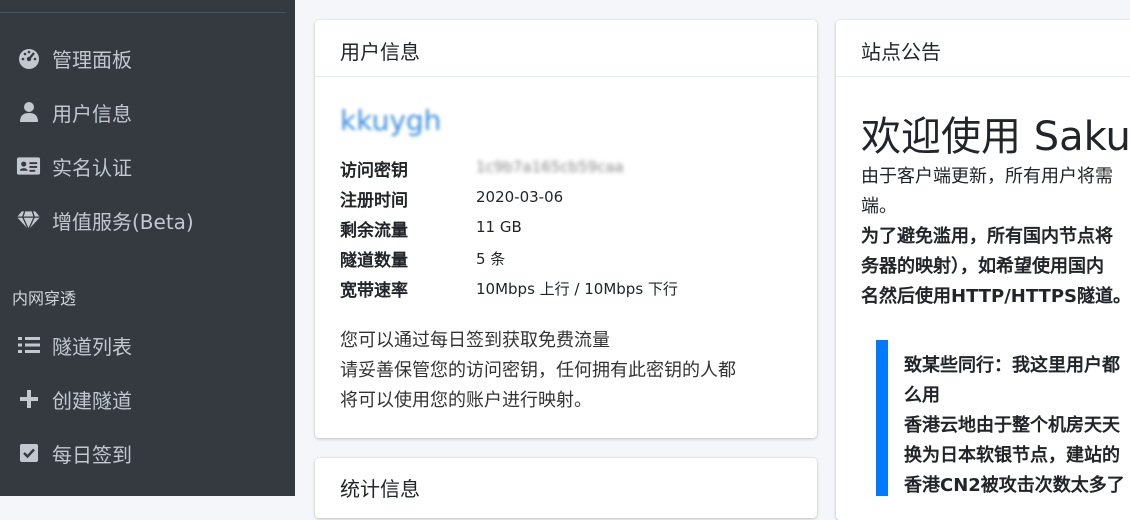 The image size is (1130, 520). I want to click on sidebar-section-header: 内网穿透, so click(44, 298).